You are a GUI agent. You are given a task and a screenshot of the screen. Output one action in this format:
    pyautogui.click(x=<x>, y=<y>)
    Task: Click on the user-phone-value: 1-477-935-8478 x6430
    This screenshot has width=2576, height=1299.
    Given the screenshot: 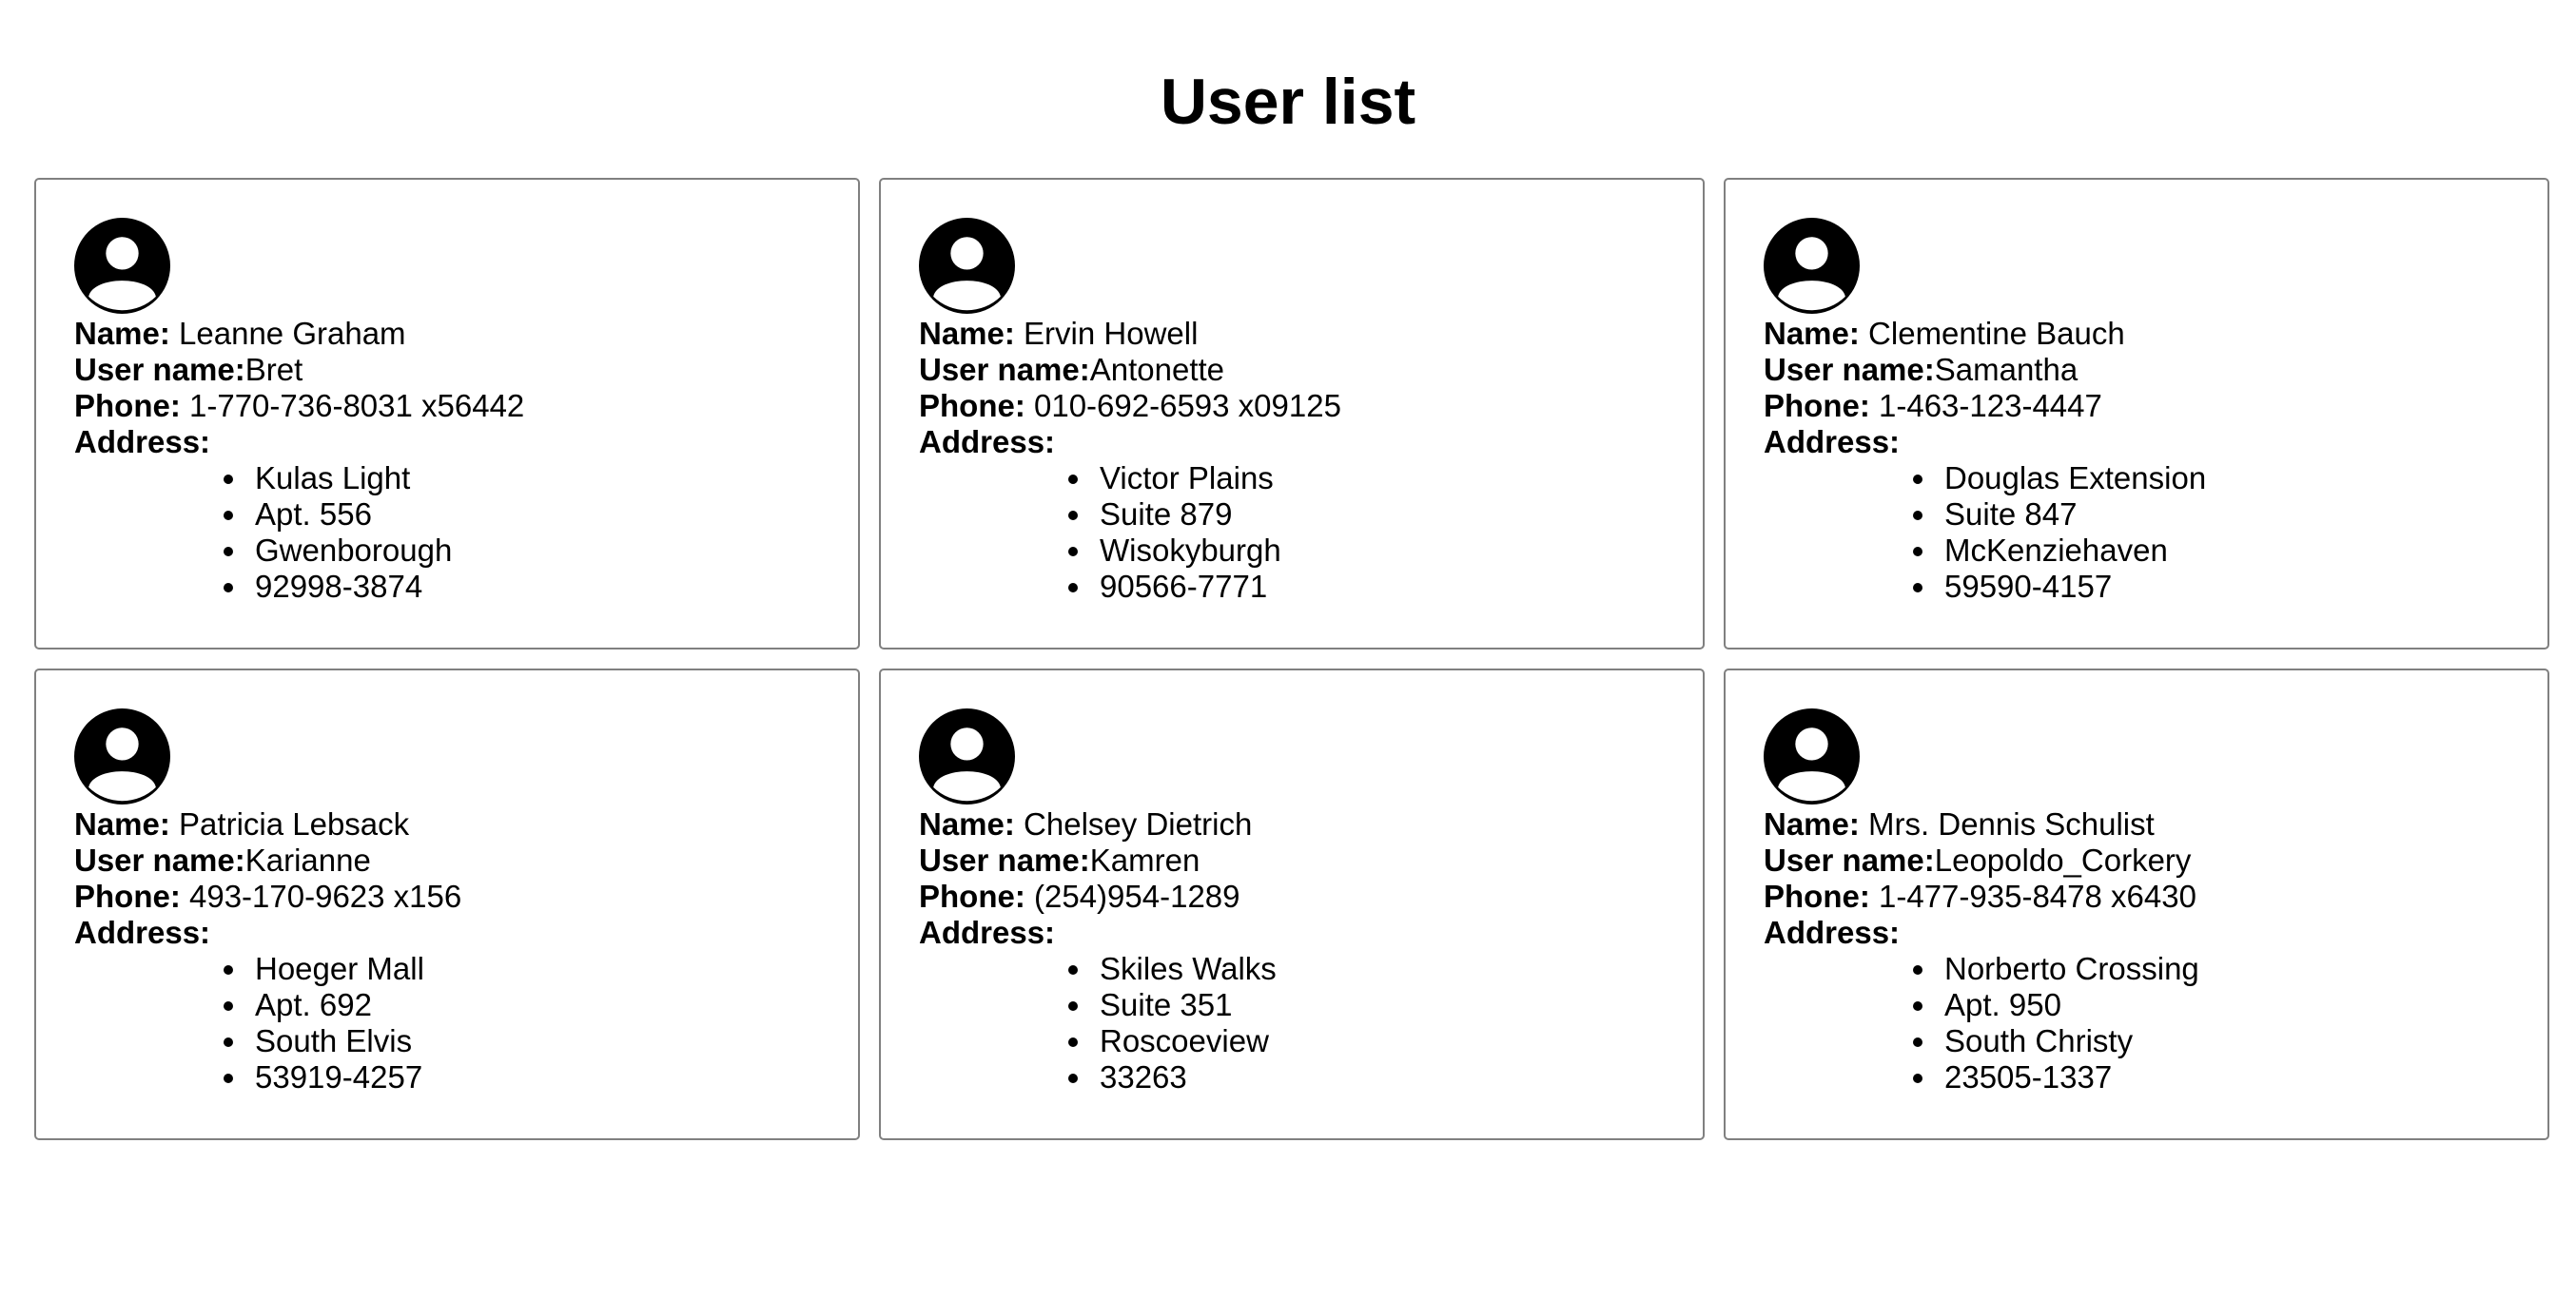 What is the action you would take?
    pyautogui.click(x=2037, y=896)
    